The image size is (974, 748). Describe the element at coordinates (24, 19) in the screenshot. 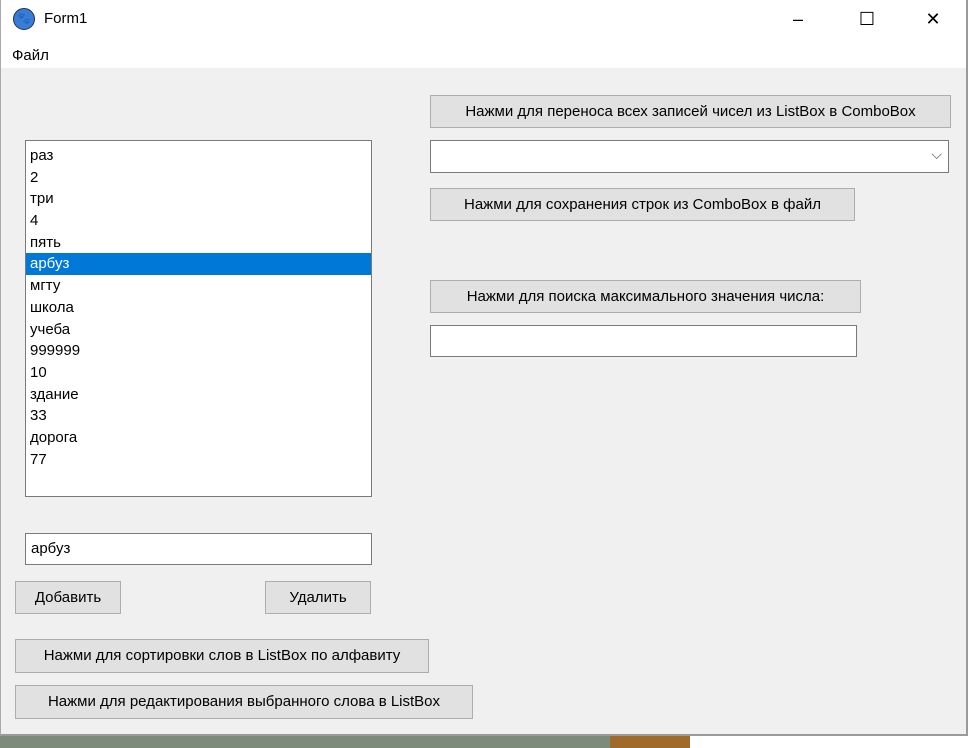

I see `paw-icon: 🐾` at that location.